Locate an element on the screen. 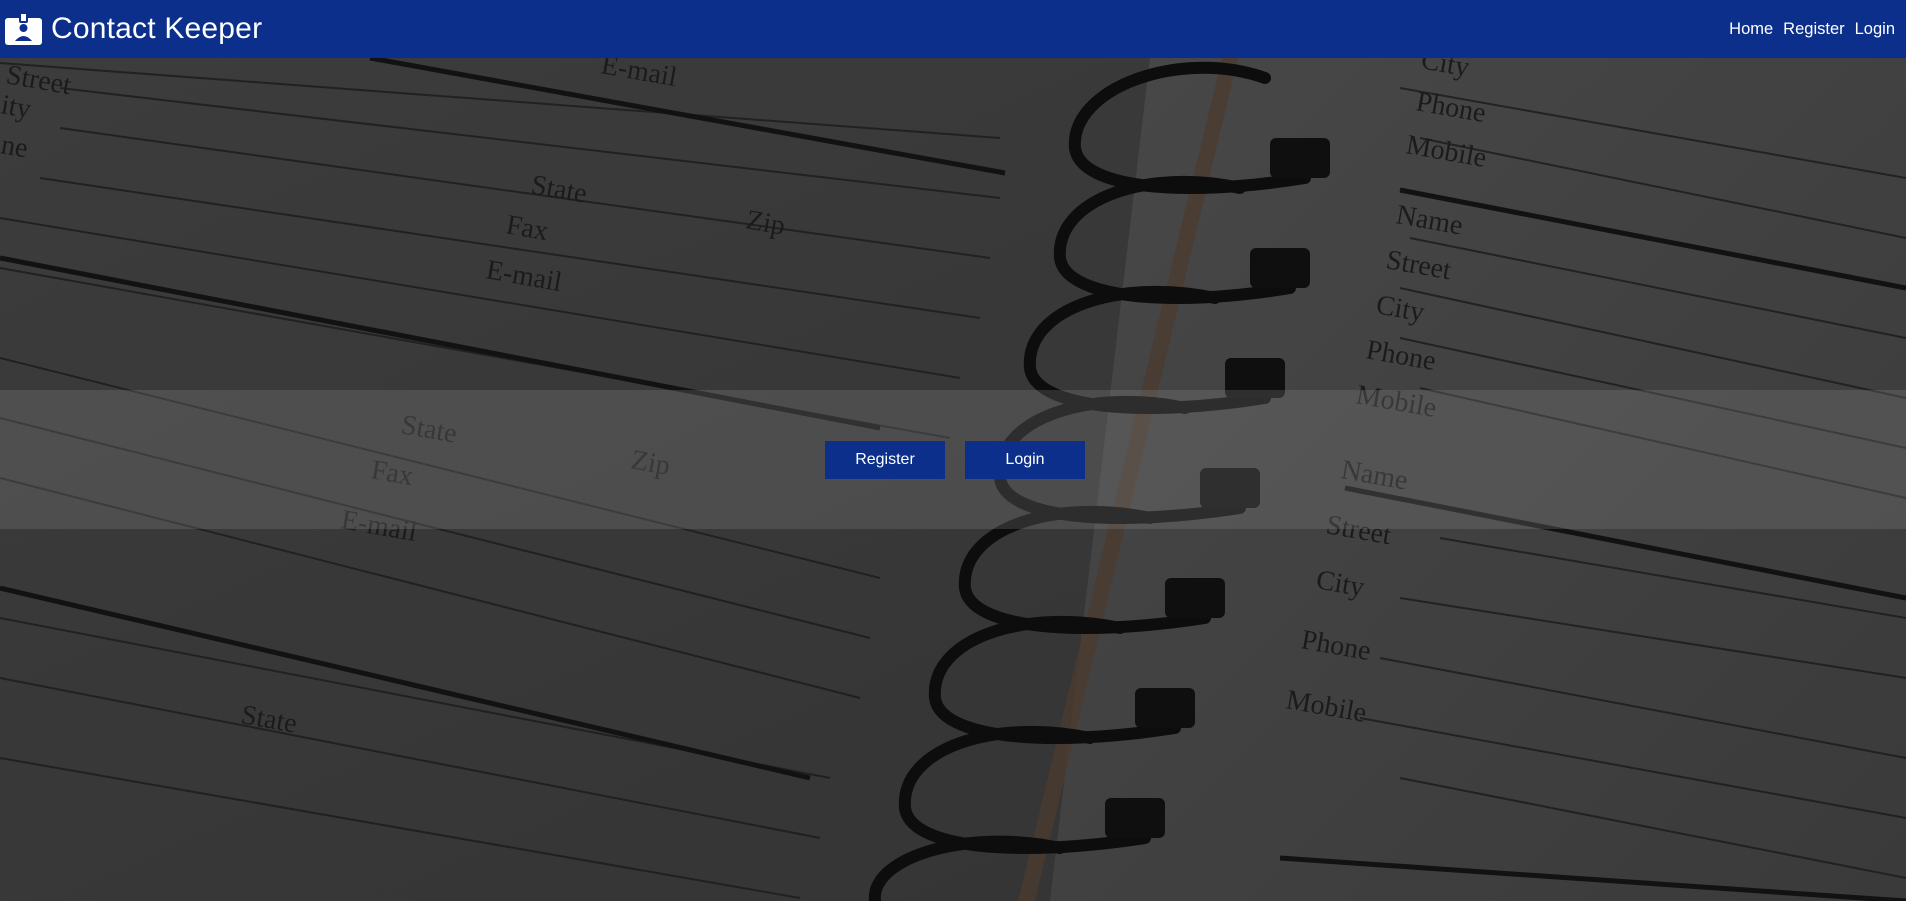 The height and width of the screenshot is (901, 1906). nav-register-link: Register is located at coordinates (1813, 29).